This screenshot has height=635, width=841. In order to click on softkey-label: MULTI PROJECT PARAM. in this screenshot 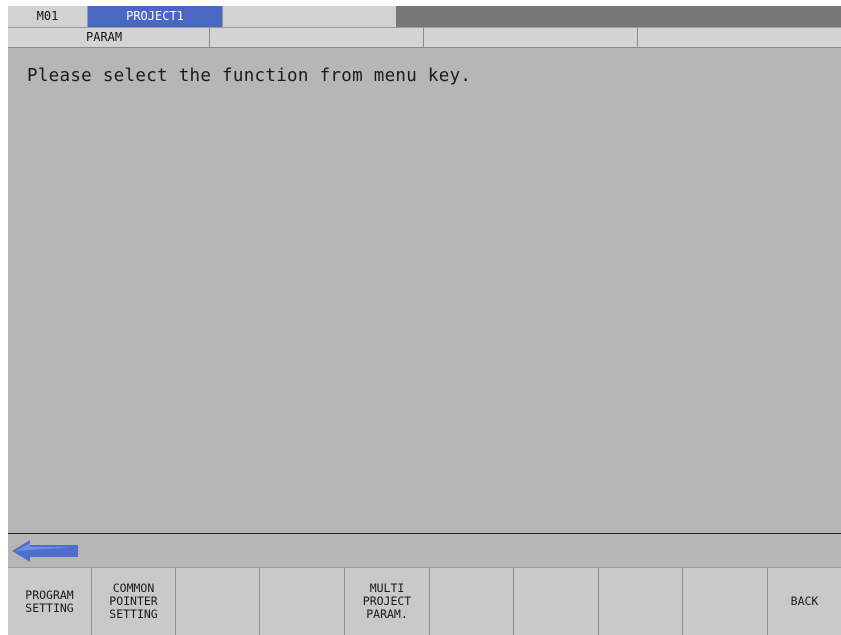, I will do `click(387, 601)`.